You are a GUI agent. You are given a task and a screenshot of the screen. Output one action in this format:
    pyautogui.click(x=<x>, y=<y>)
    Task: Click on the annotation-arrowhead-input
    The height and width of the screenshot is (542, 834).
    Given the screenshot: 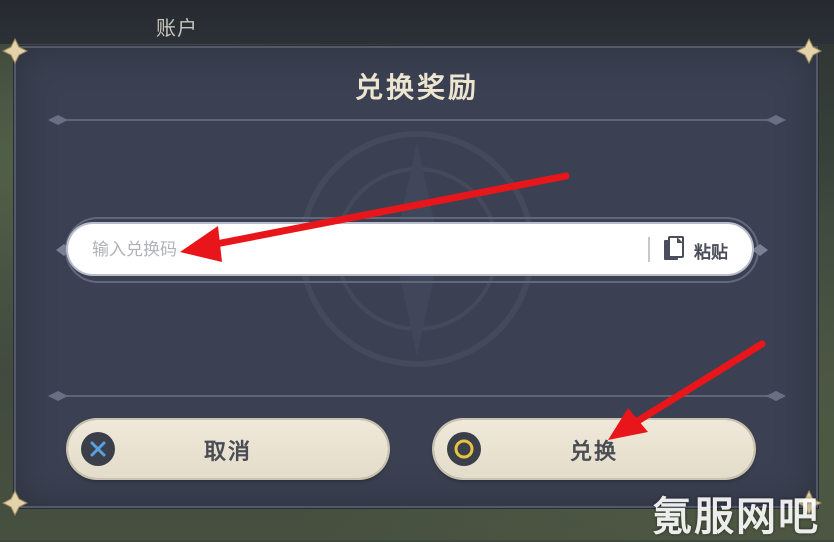 What is the action you would take?
    pyautogui.click(x=201, y=244)
    